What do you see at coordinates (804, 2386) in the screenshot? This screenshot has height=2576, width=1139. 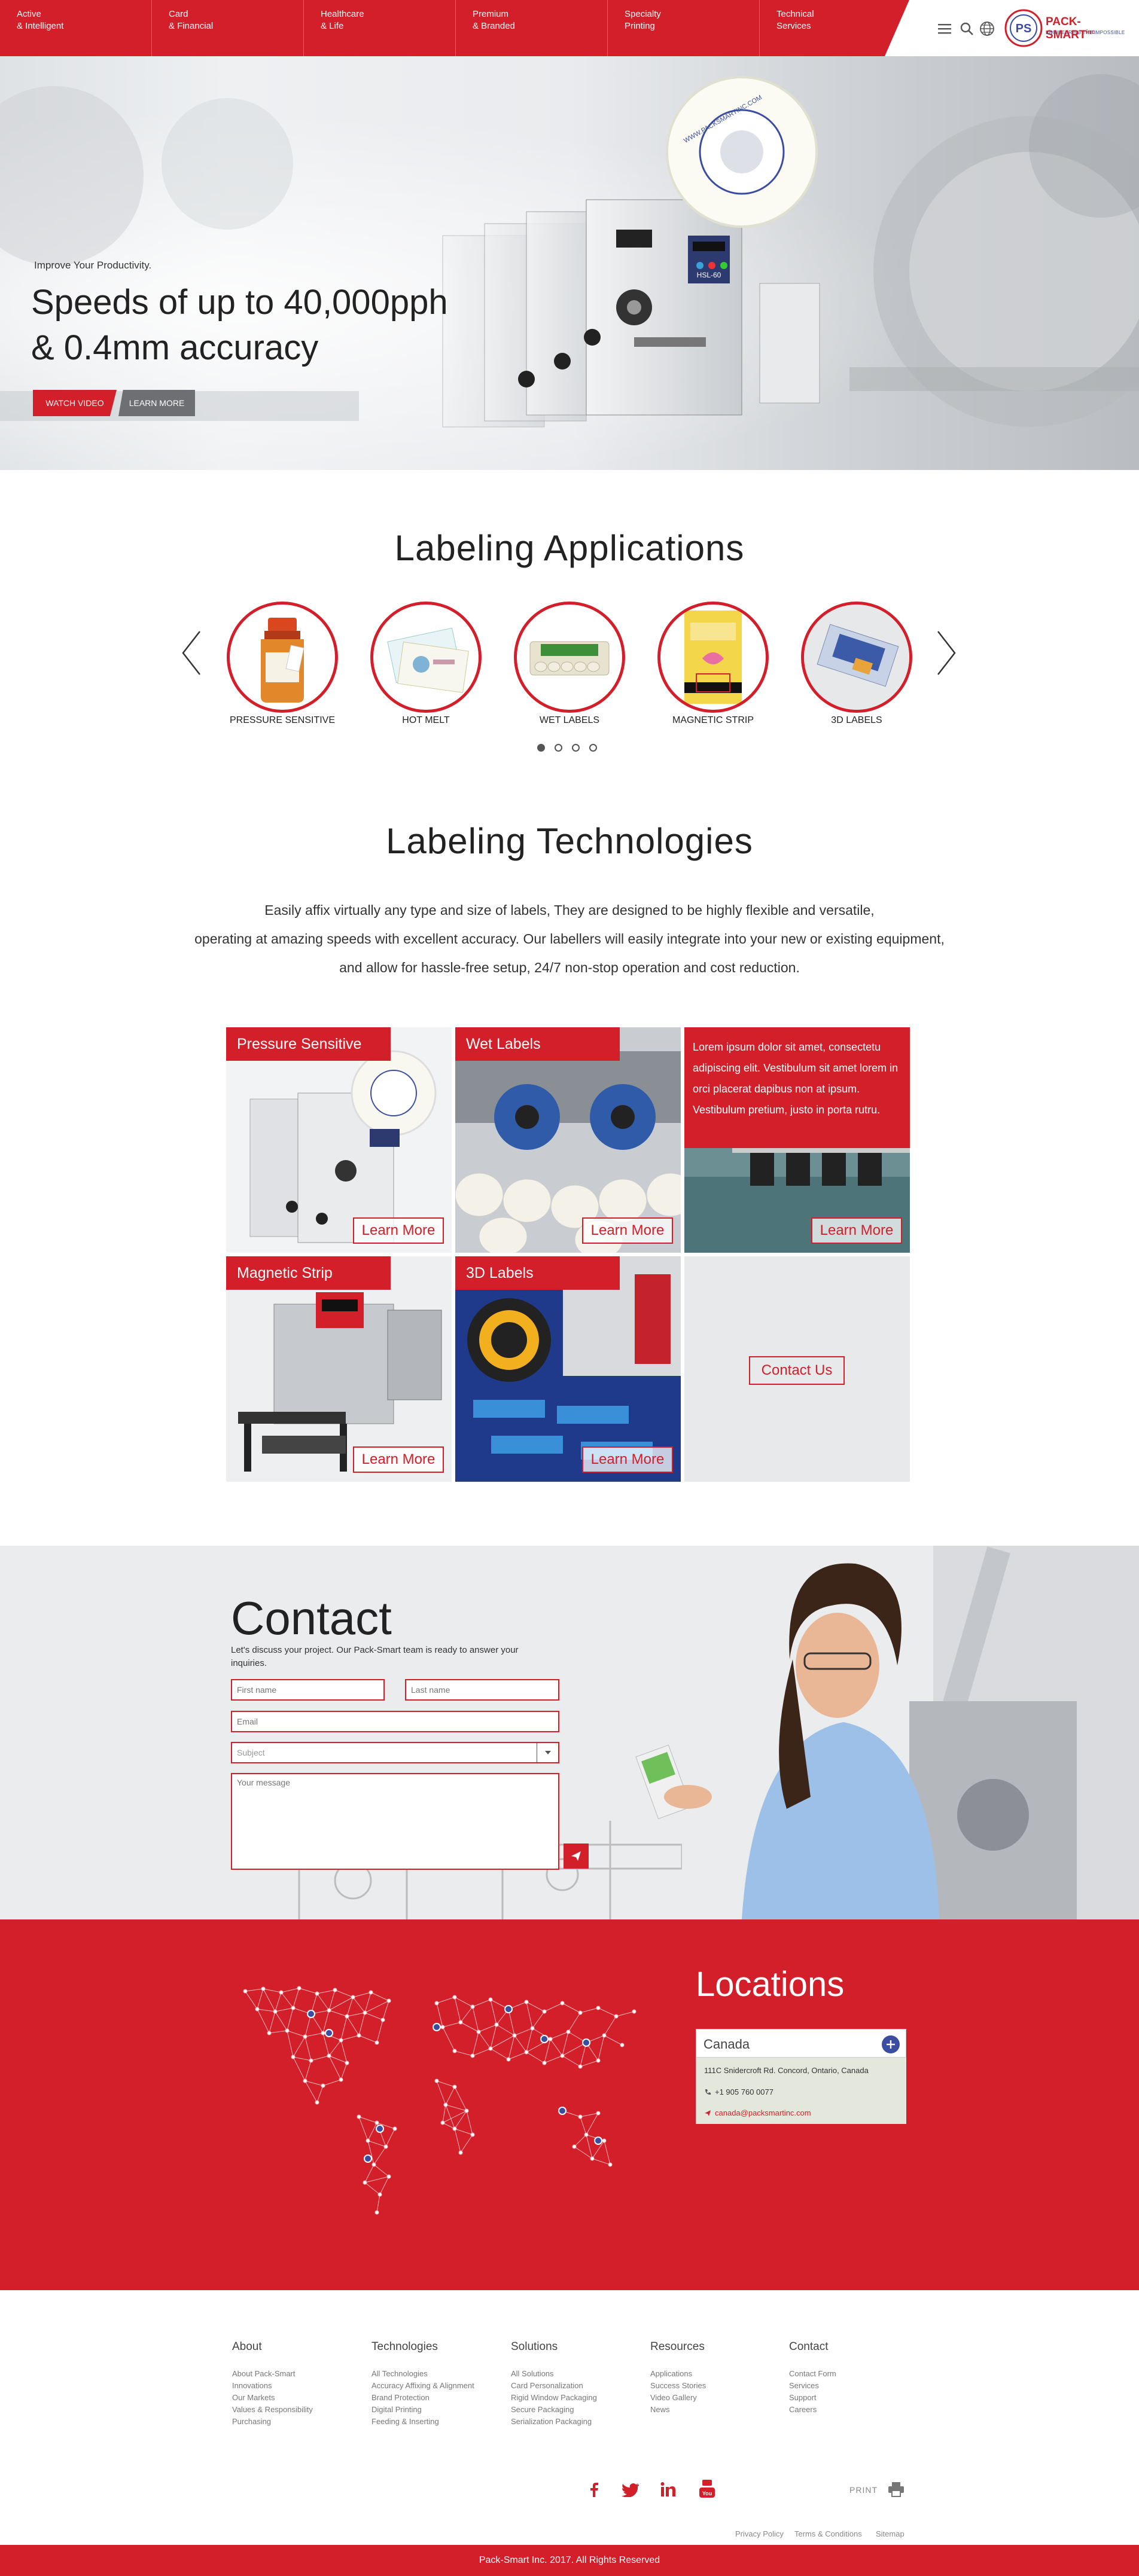 I see `footer-link: Services` at bounding box center [804, 2386].